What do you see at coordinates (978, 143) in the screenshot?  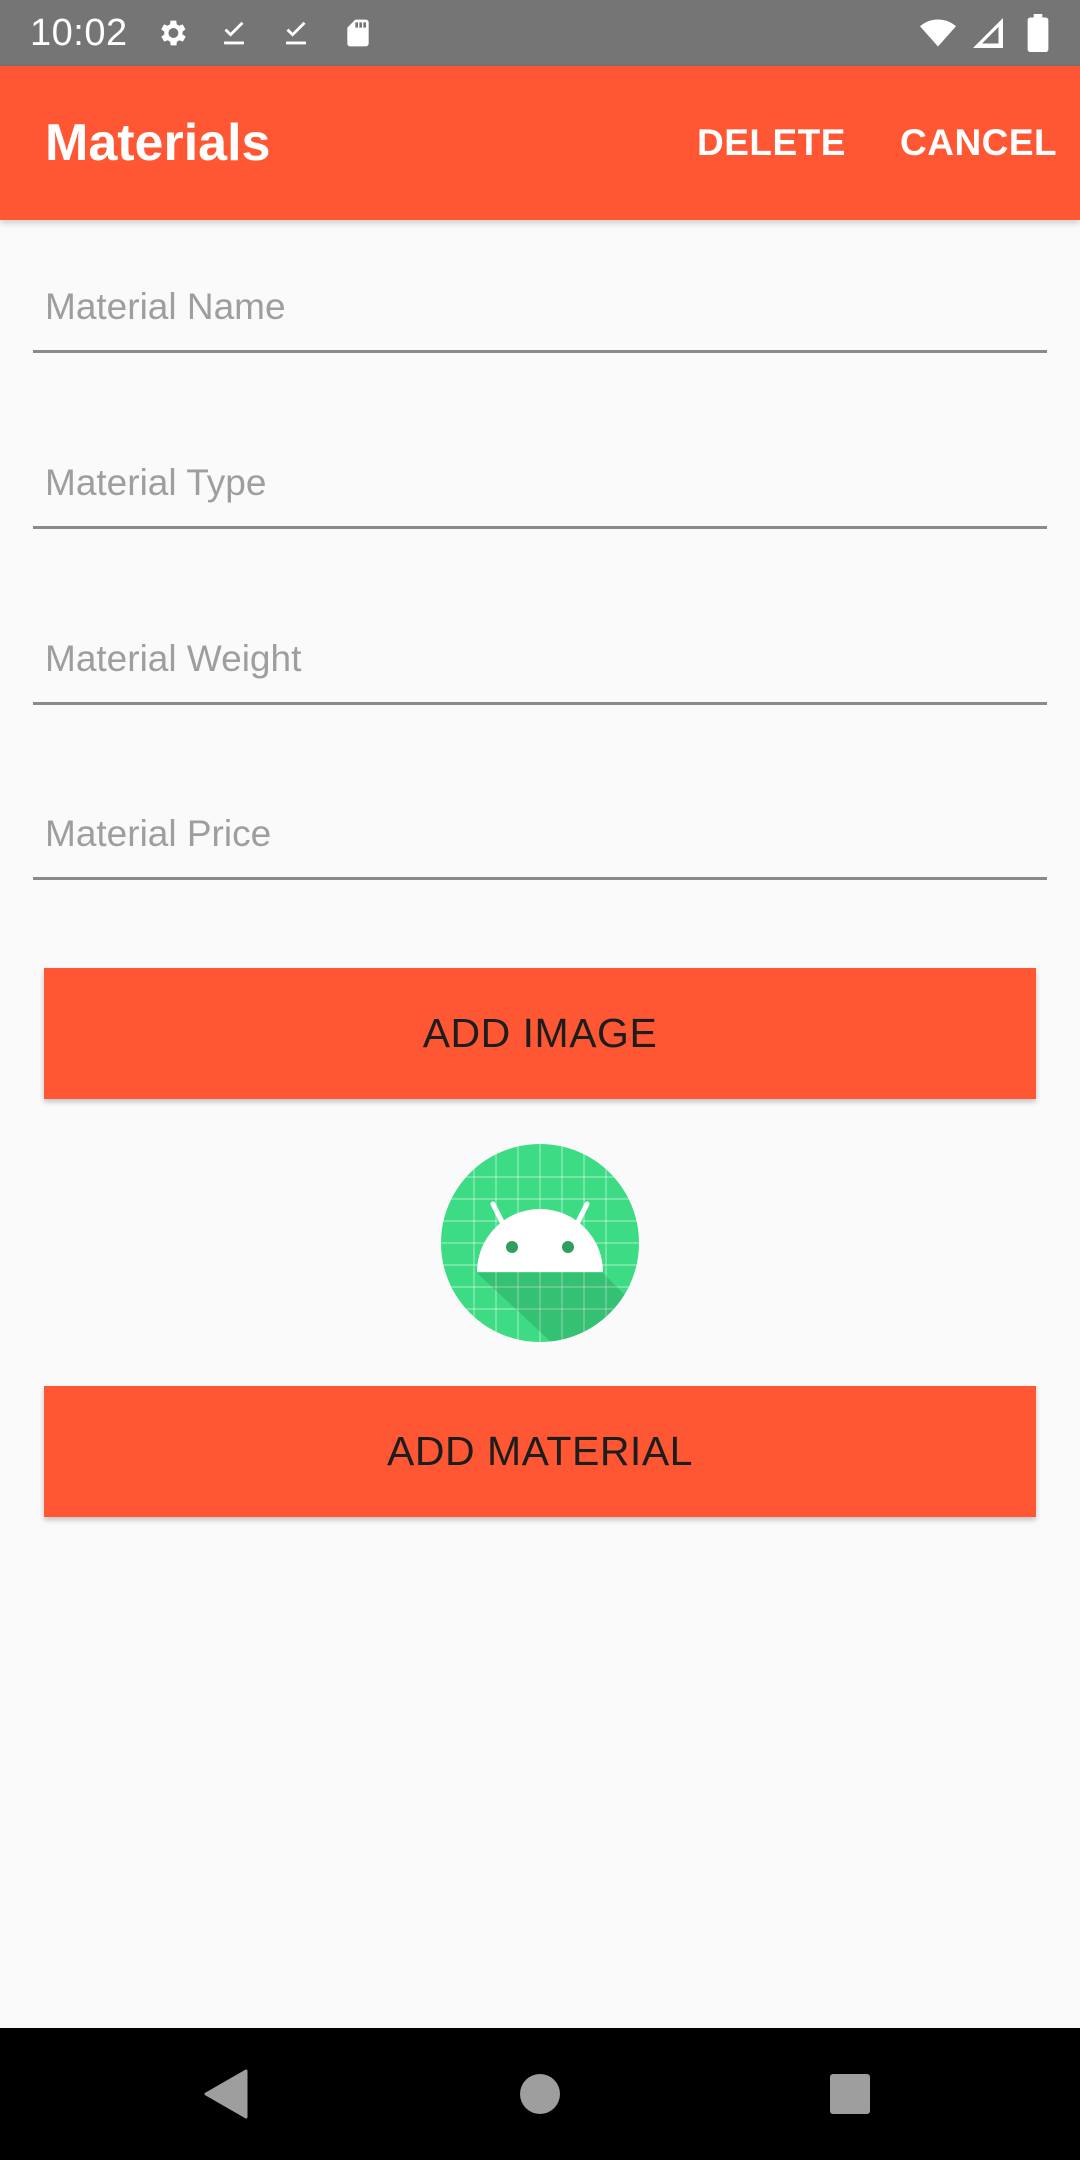 I see `cancel-button: CANCEL` at bounding box center [978, 143].